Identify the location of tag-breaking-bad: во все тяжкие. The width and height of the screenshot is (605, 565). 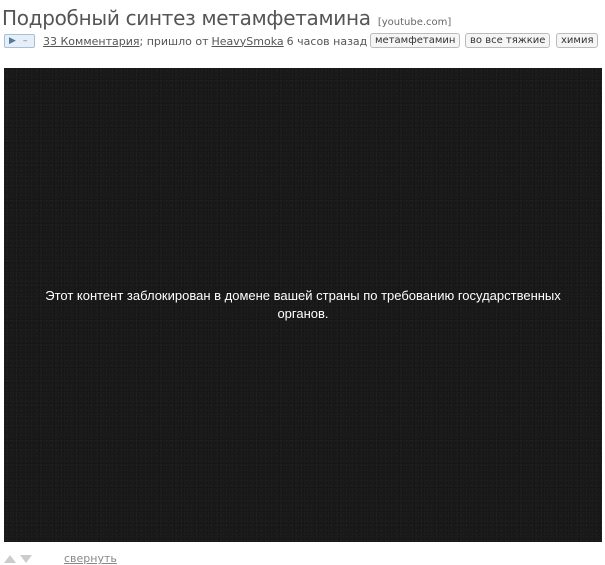
(508, 40).